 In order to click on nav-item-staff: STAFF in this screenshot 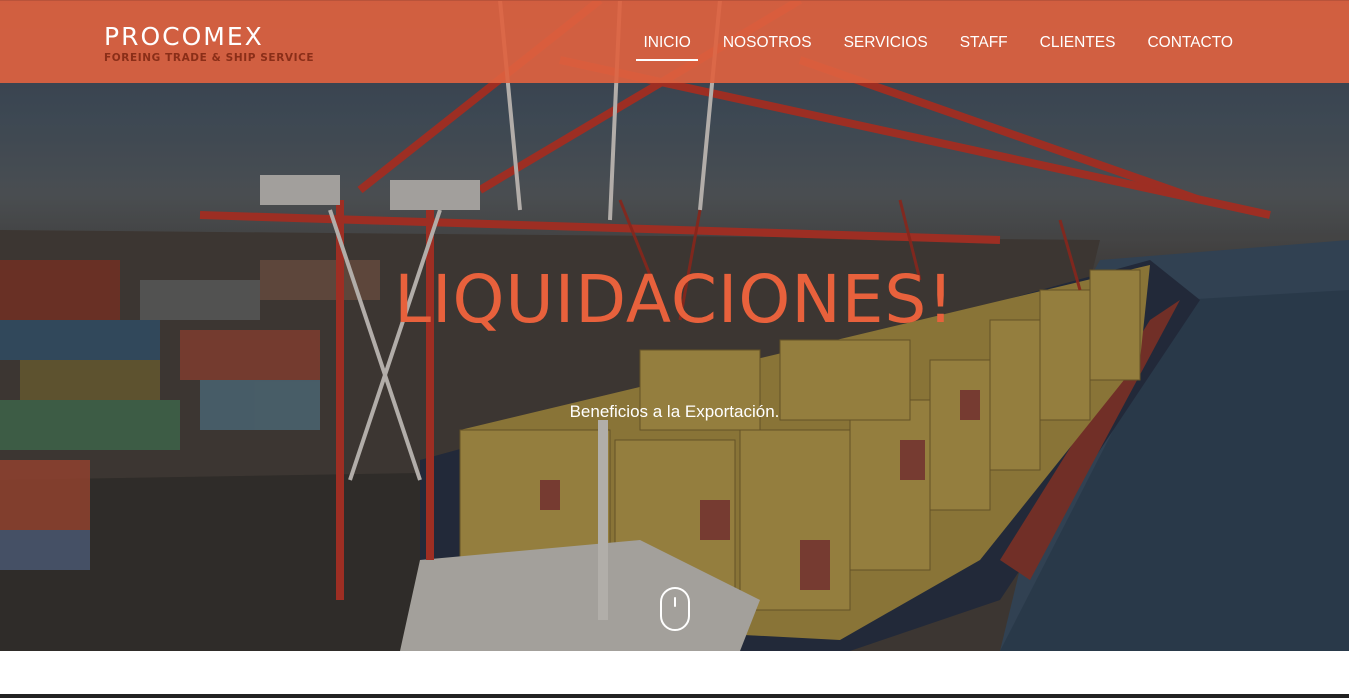, I will do `click(984, 43)`.